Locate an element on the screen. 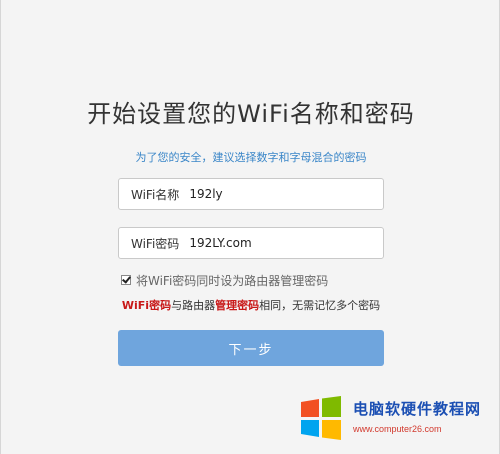  site-watermark: 电脑软硬件教程网 www.computer26.com is located at coordinates (399, 421).